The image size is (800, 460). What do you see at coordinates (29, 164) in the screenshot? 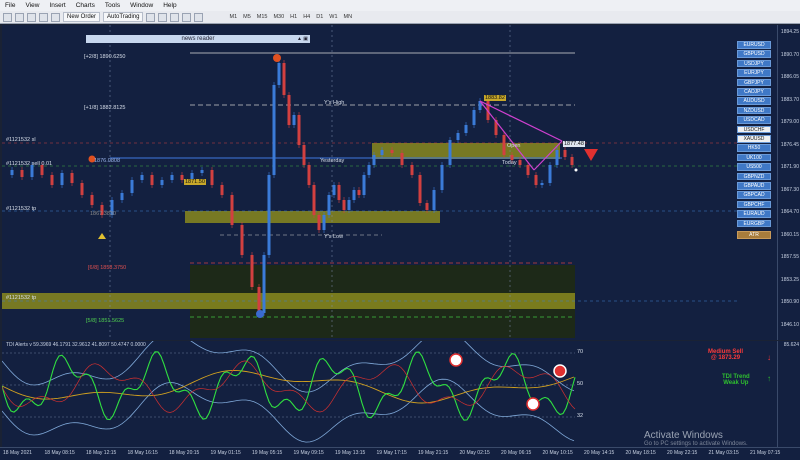
I see `order-sell-tag: #1121532 sell 0.01` at bounding box center [29, 164].